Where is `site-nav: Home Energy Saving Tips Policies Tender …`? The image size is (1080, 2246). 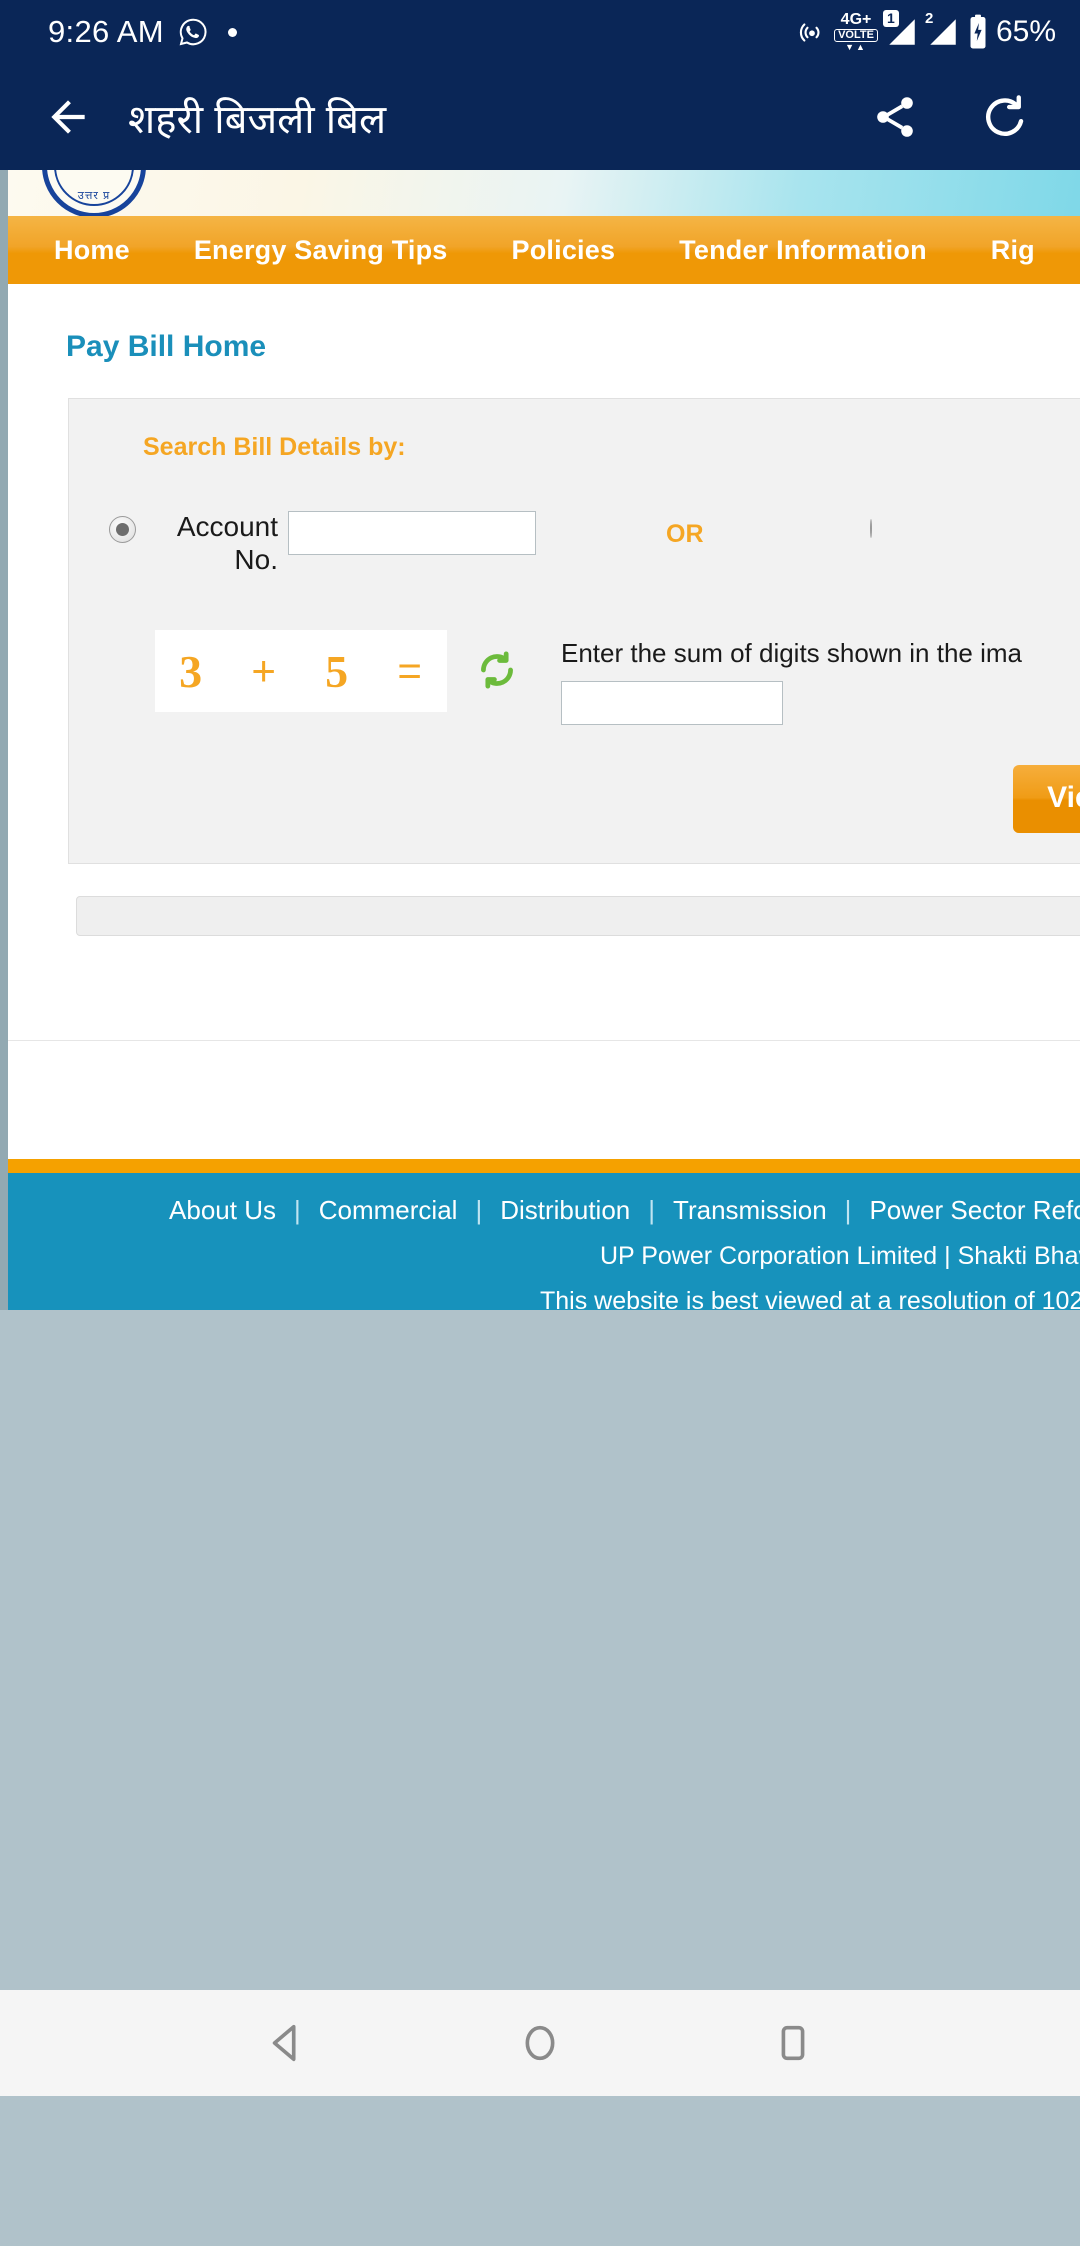 site-nav: Home Energy Saving Tips Policies Tender … is located at coordinates (540, 250).